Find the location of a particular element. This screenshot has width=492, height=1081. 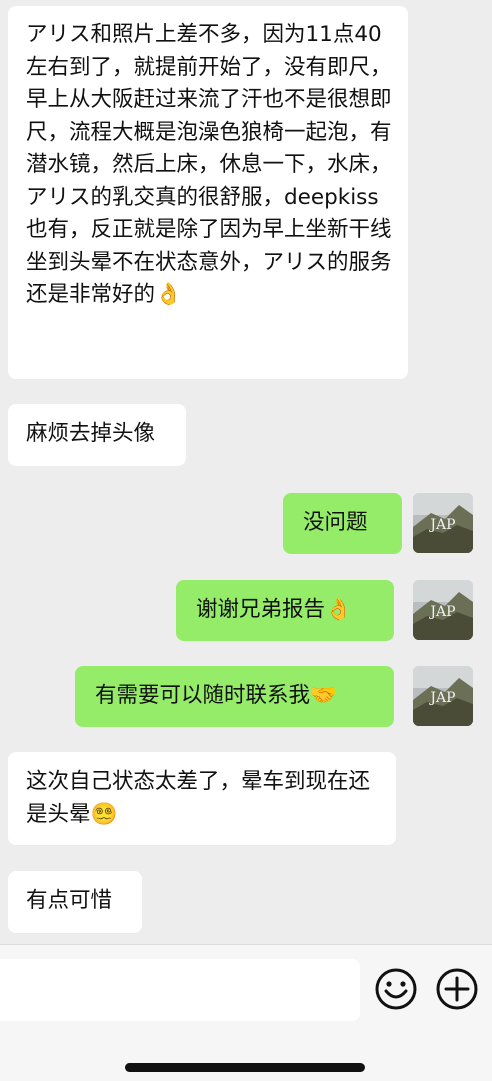

message-input is located at coordinates (180, 990).